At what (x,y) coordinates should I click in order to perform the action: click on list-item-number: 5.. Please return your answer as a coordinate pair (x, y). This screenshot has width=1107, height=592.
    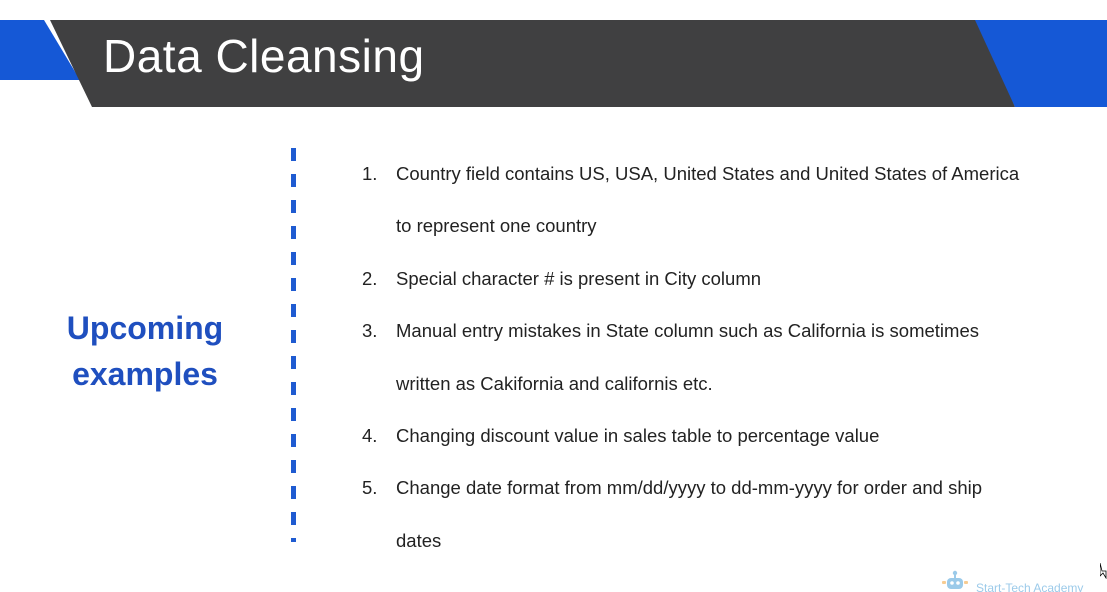
    Looking at the image, I should click on (370, 488).